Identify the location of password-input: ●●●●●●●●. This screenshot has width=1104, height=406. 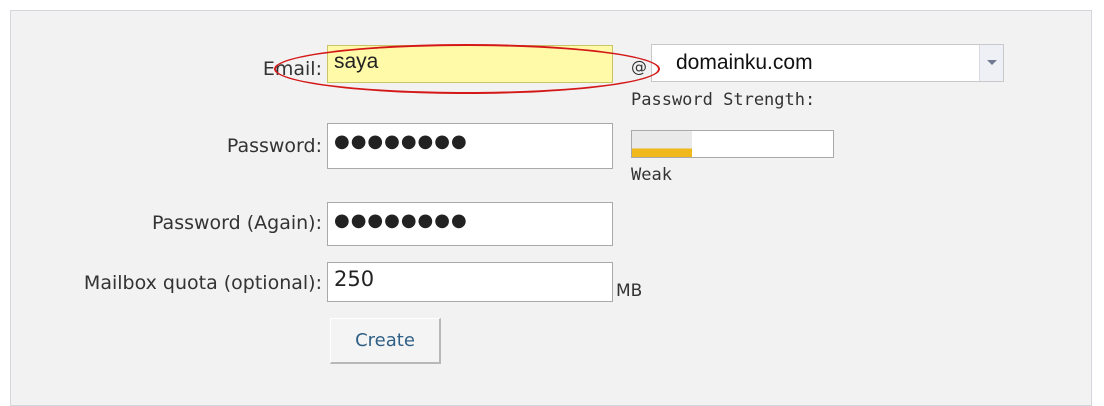
(470, 146).